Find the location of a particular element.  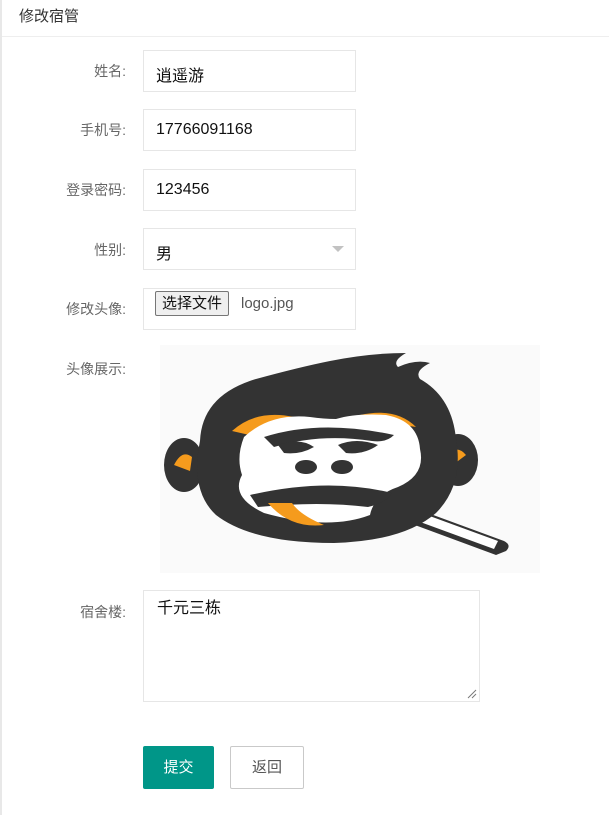

password-label: 登录密码: is located at coordinates (96, 190).